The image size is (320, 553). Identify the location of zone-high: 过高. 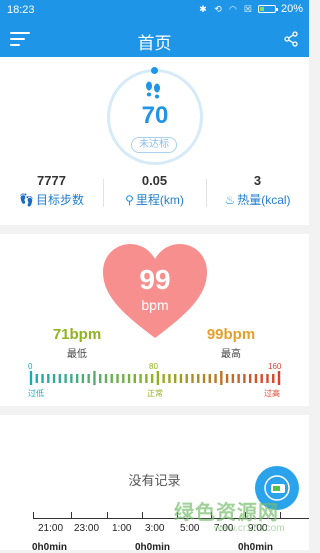
(272, 393).